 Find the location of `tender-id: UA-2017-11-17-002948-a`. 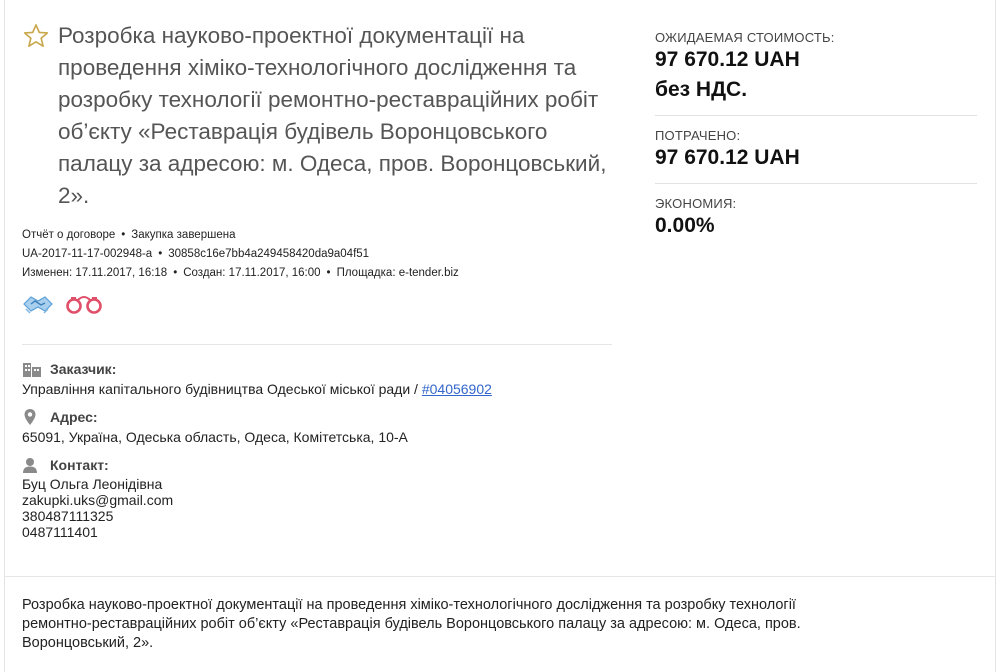

tender-id: UA-2017-11-17-002948-a is located at coordinates (87, 254).